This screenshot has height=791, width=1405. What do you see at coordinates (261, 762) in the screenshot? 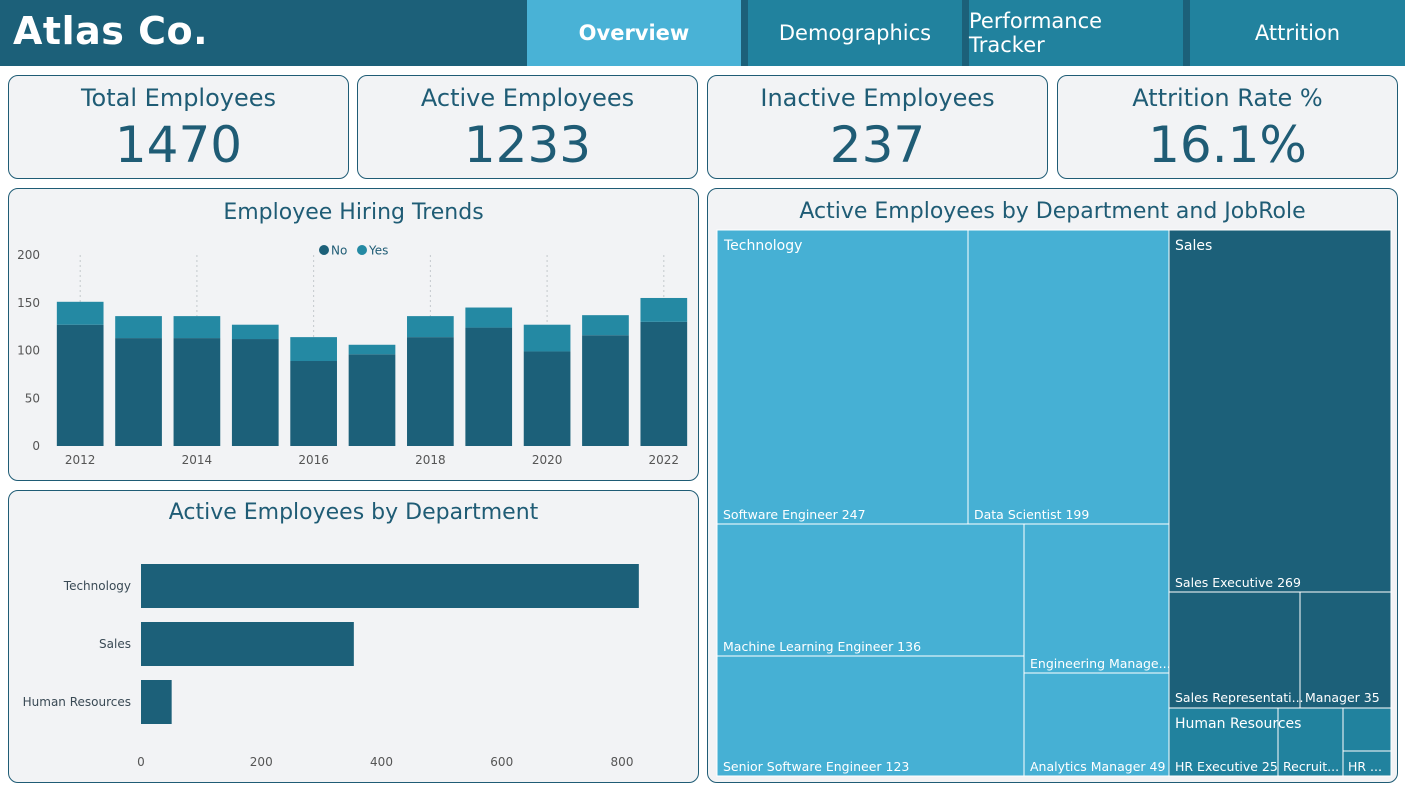
I see `dept-x-tick-label: 200` at bounding box center [261, 762].